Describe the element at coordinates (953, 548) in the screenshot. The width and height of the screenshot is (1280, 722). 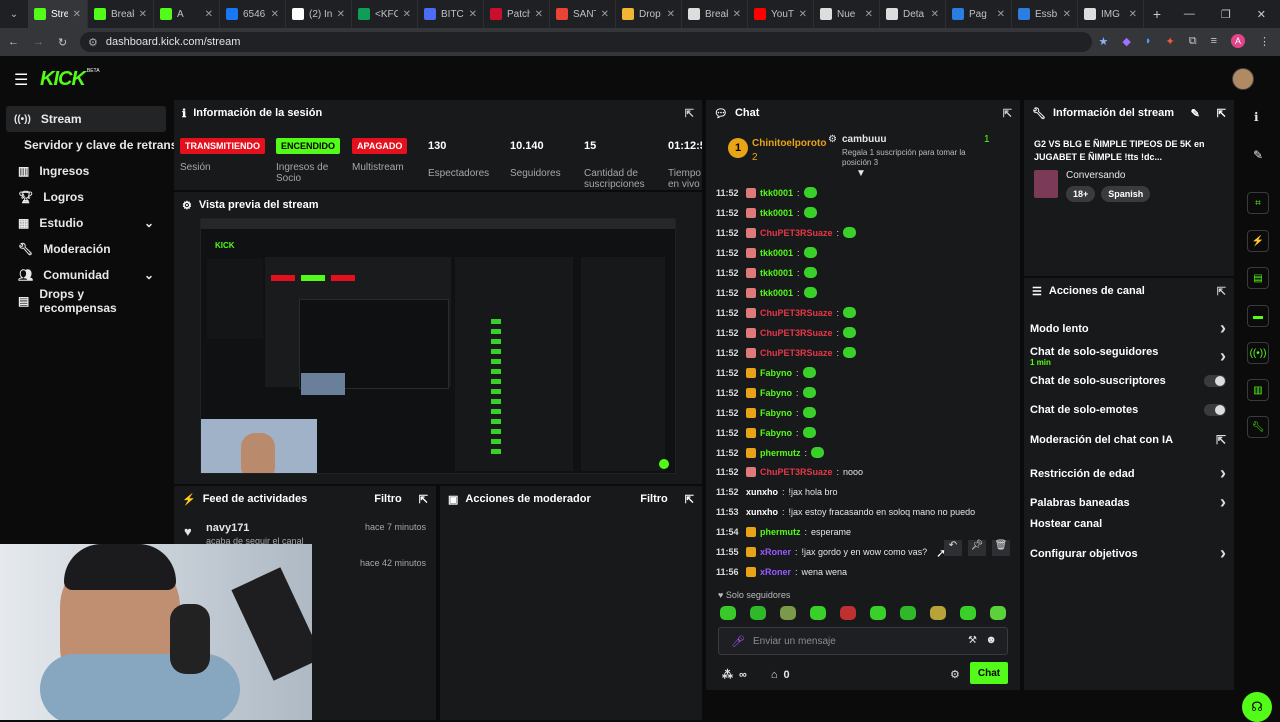
I see `reply-icon: ↶` at that location.